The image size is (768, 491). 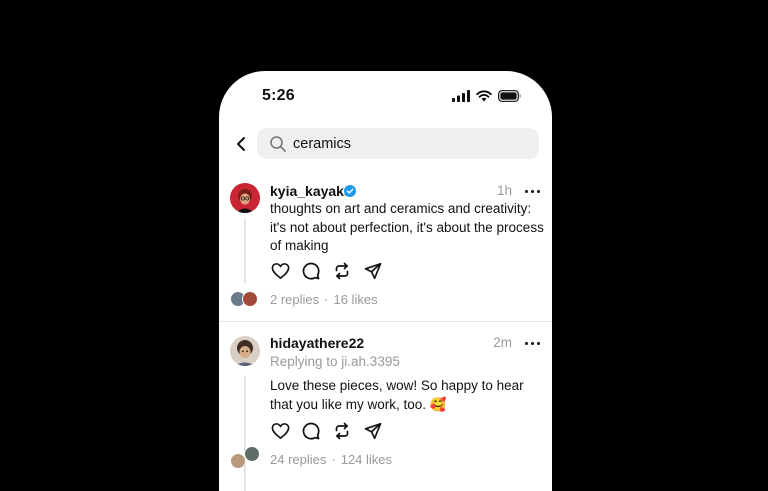 What do you see at coordinates (311, 191) in the screenshot?
I see `username: kyia_kayaks` at bounding box center [311, 191].